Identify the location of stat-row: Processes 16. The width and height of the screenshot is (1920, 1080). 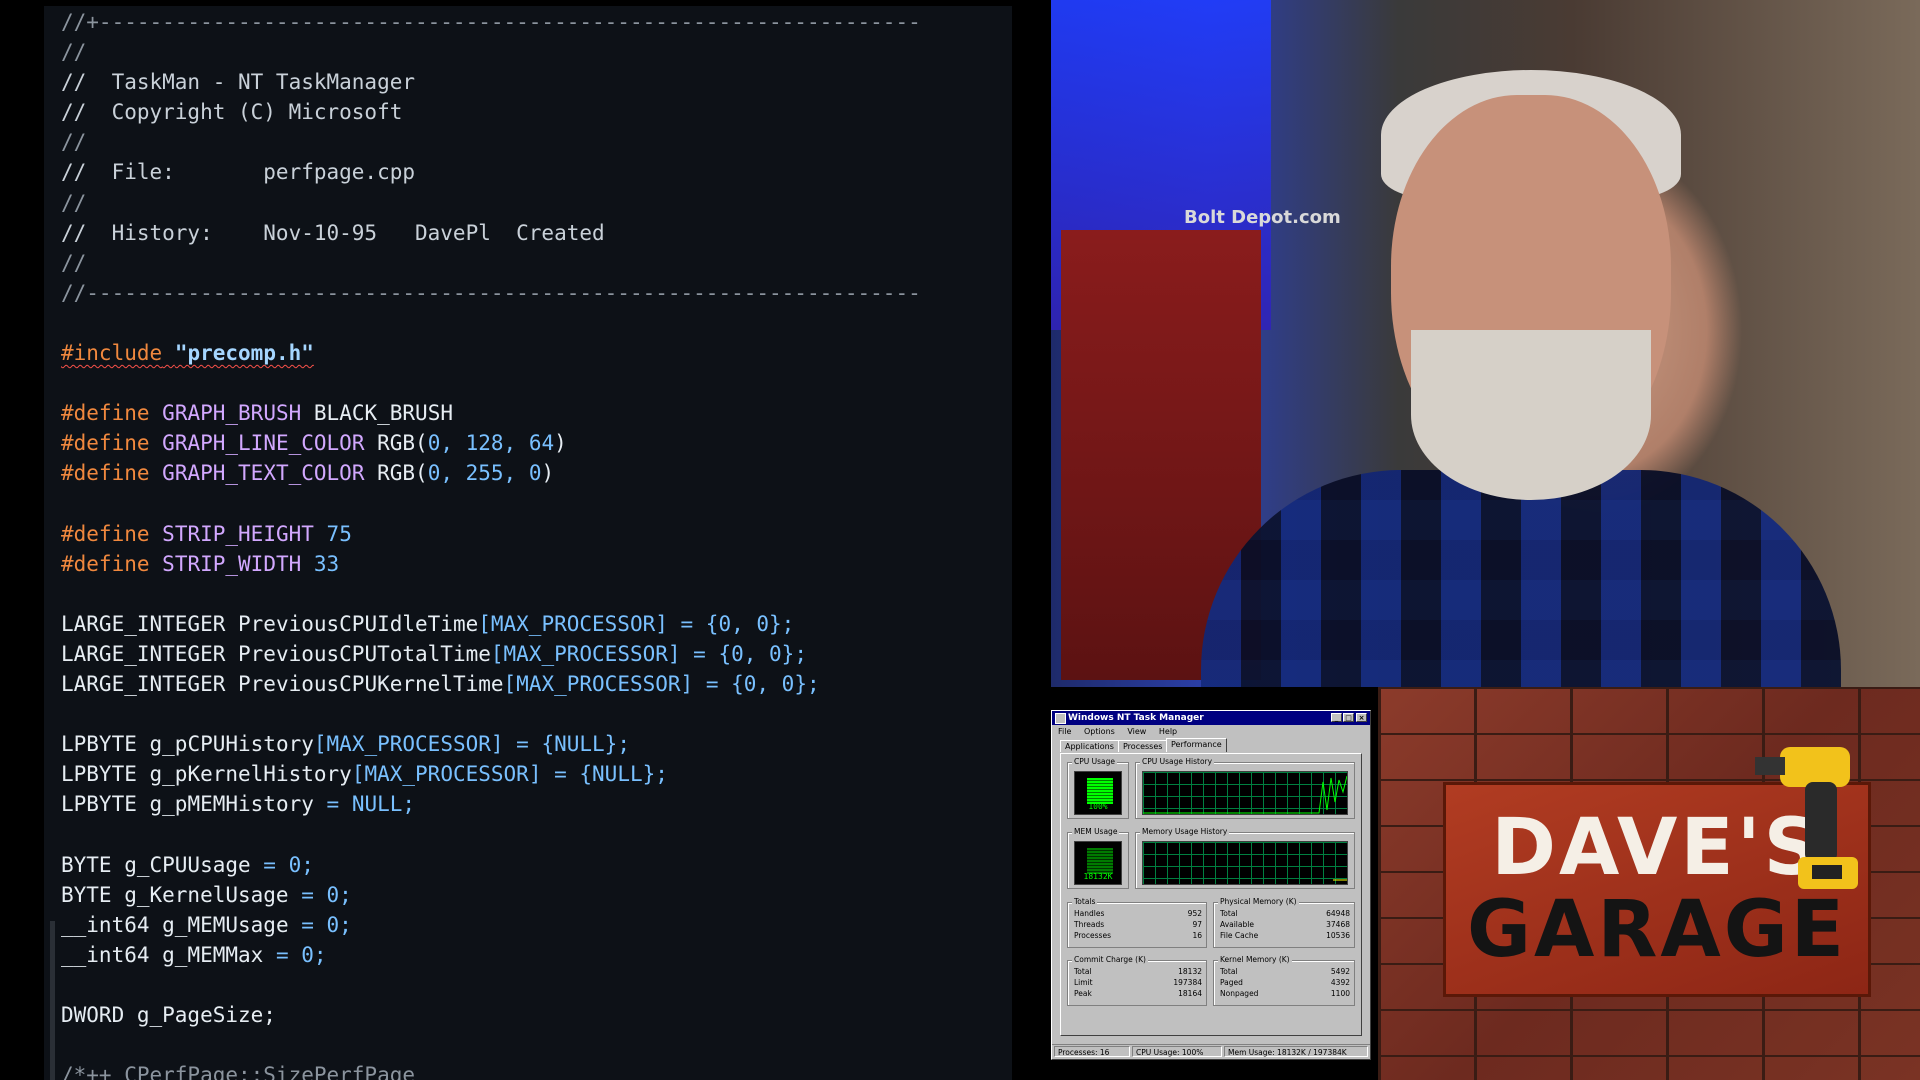
(1138, 935).